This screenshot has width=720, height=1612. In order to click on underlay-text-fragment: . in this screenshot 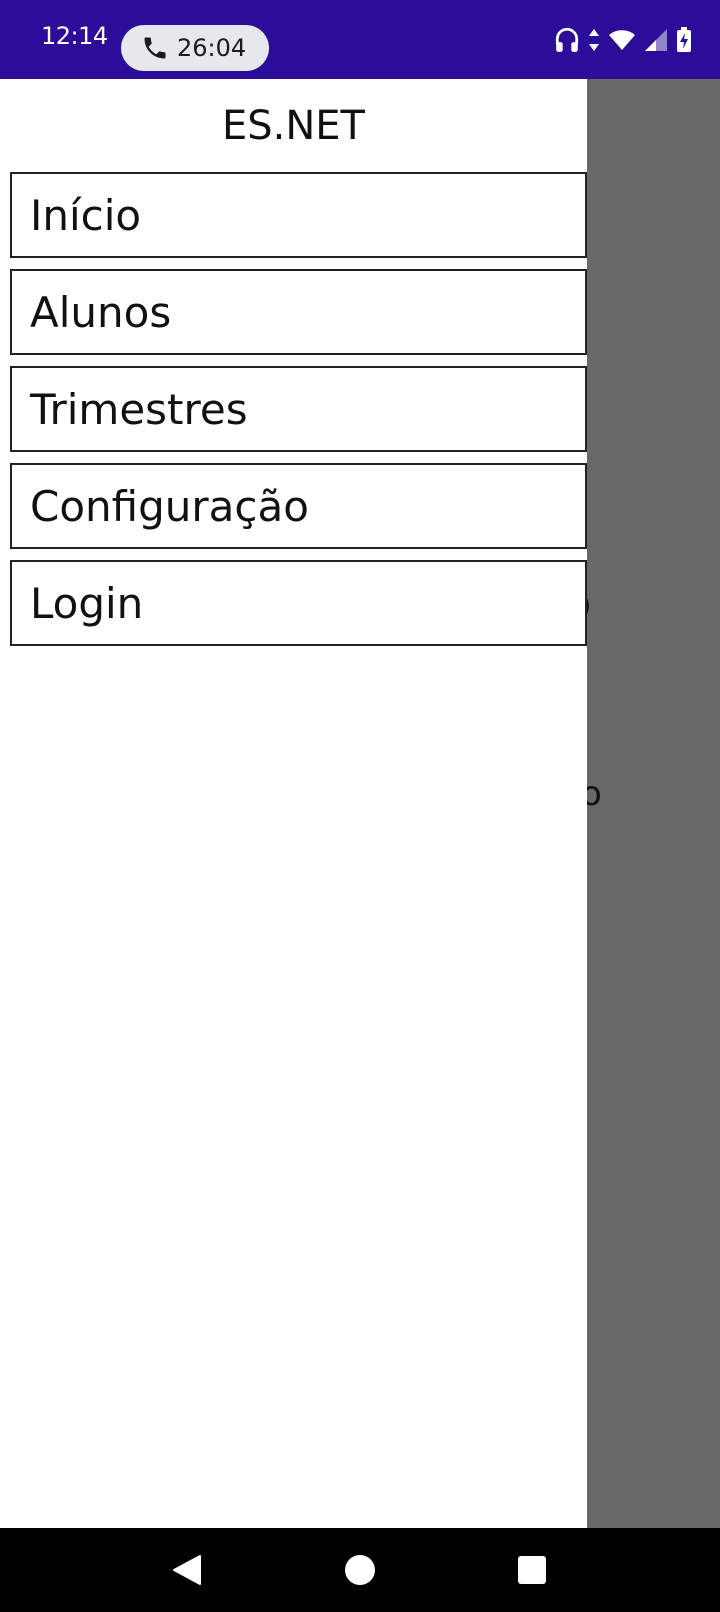, I will do `click(587, 657)`.